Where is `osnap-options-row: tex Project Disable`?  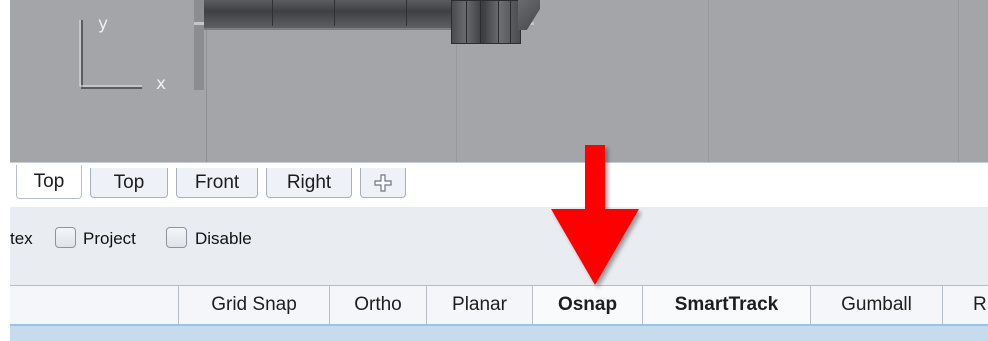 osnap-options-row: tex Project Disable is located at coordinates (210, 239).